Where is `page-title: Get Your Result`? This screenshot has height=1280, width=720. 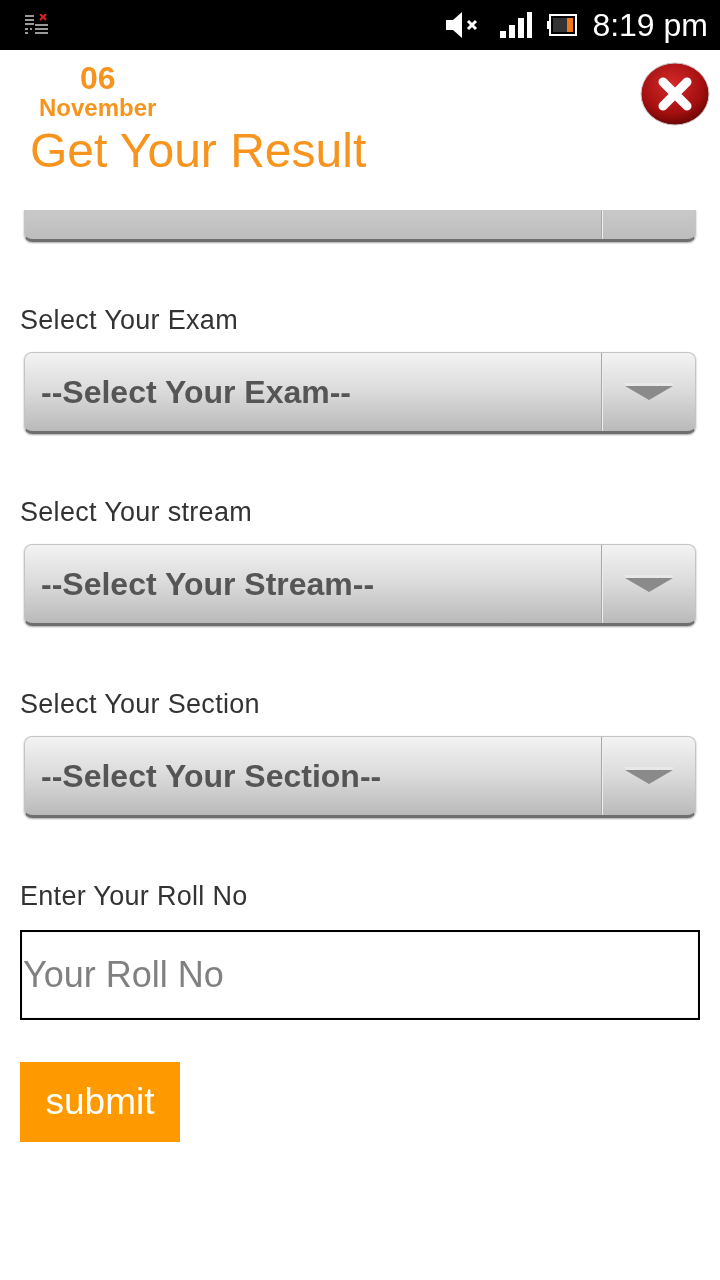 page-title: Get Your Result is located at coordinates (198, 151).